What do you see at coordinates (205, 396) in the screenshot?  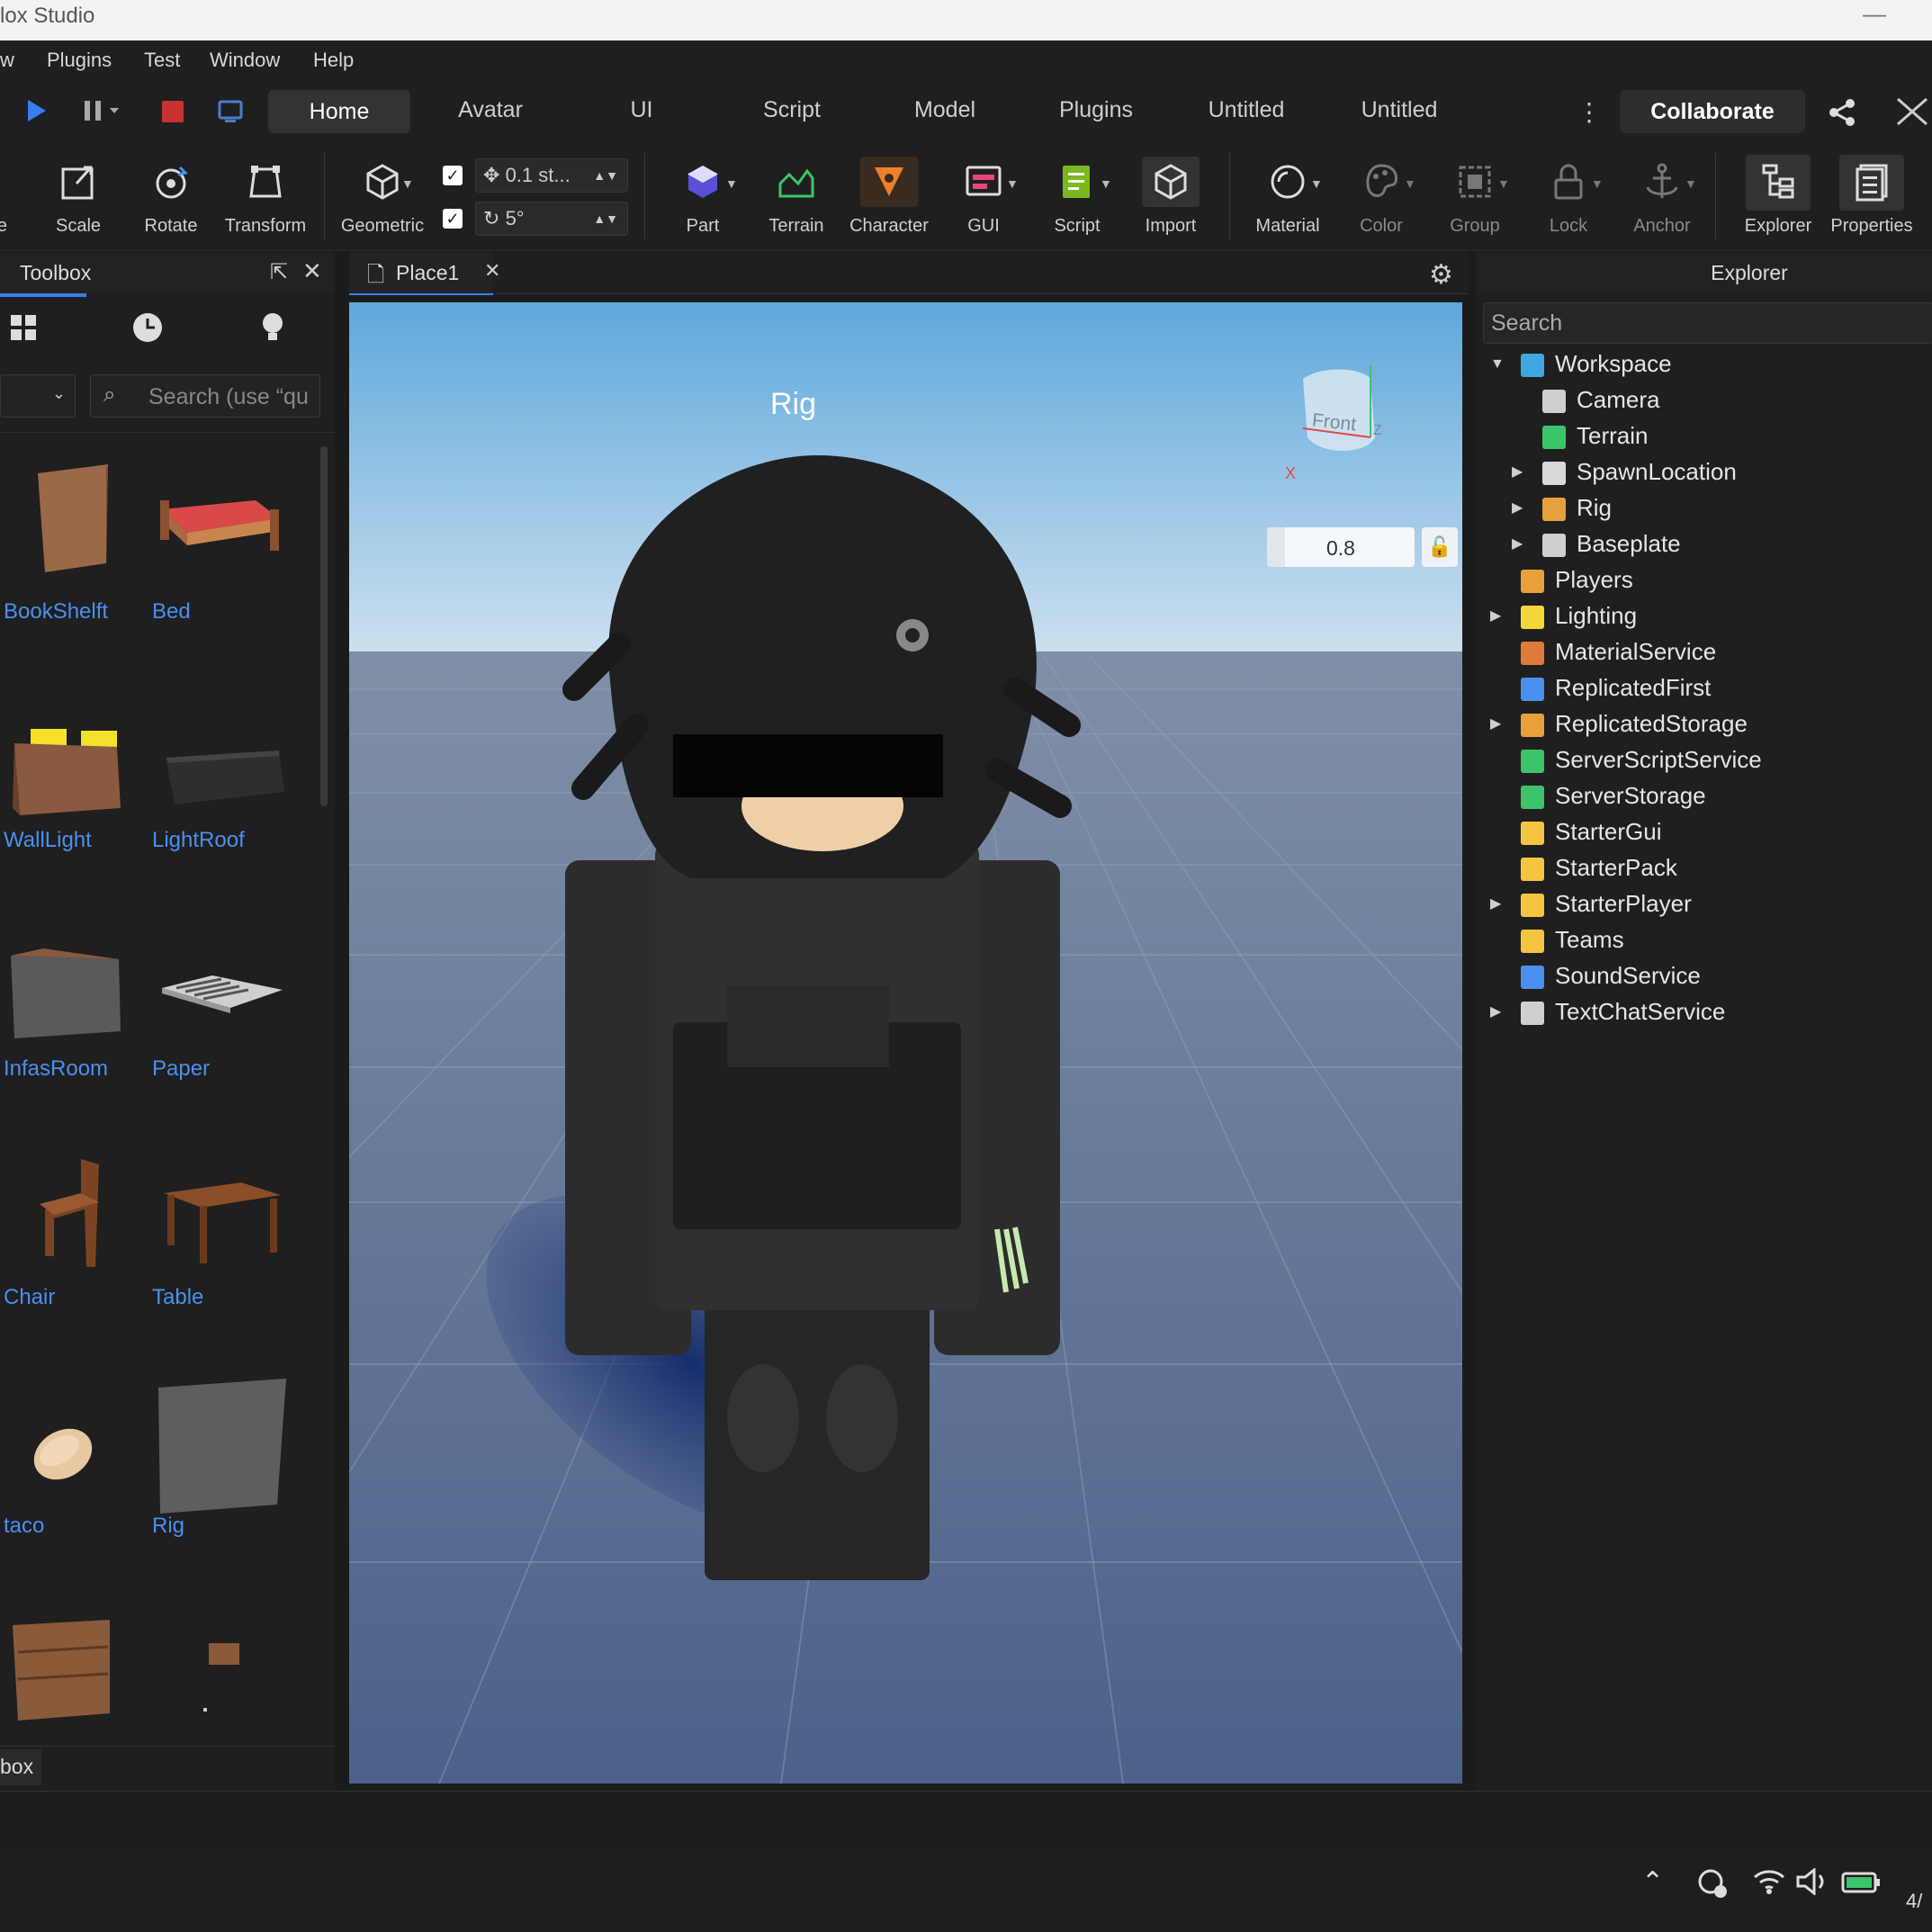 I see `toolbox-search-input: ⌕ Search (use “qu` at bounding box center [205, 396].